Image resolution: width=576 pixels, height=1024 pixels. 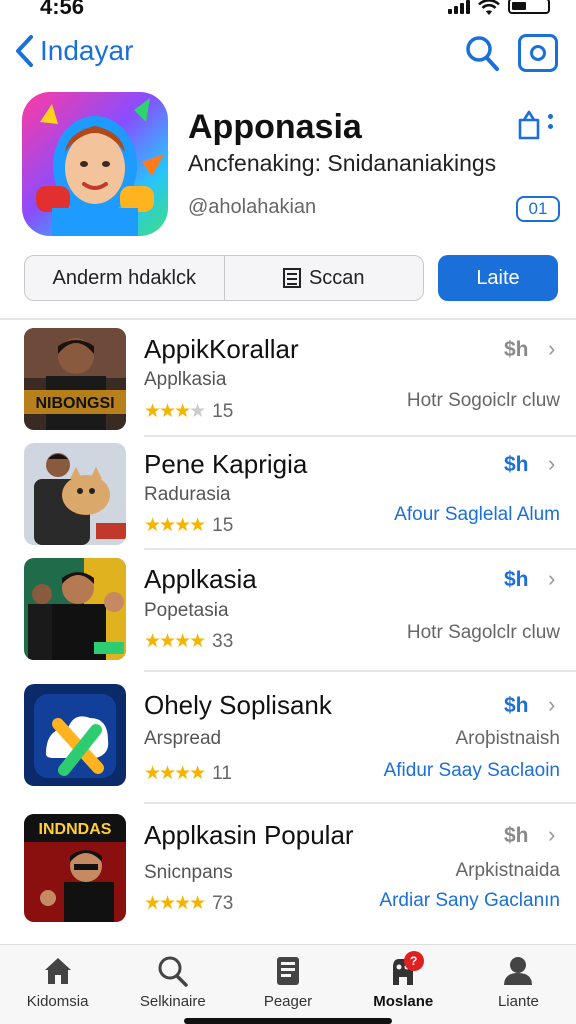 I want to click on segment-scan-button: Sccan, so click(x=323, y=278).